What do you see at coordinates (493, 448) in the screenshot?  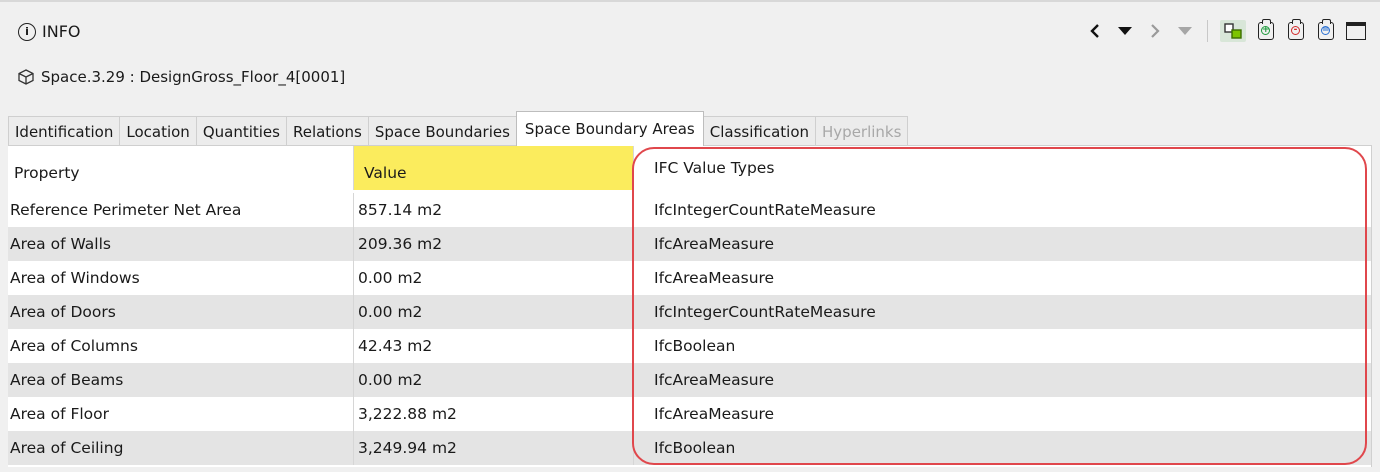 I see `value-cell: 3,249.94 m2` at bounding box center [493, 448].